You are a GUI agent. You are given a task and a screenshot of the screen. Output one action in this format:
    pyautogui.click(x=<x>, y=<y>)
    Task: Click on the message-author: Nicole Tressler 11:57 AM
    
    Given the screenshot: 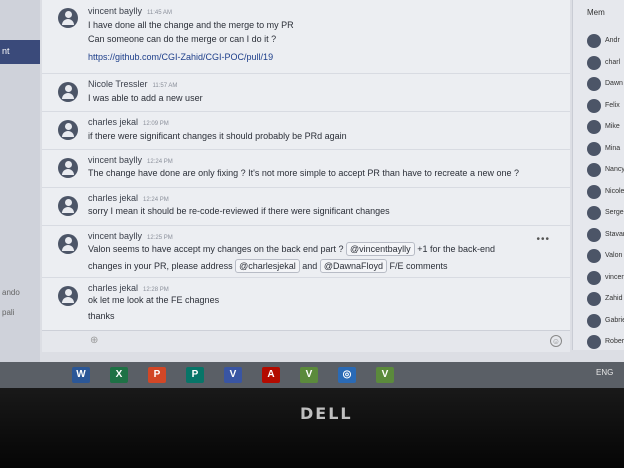 What is the action you would take?
    pyautogui.click(x=132, y=84)
    